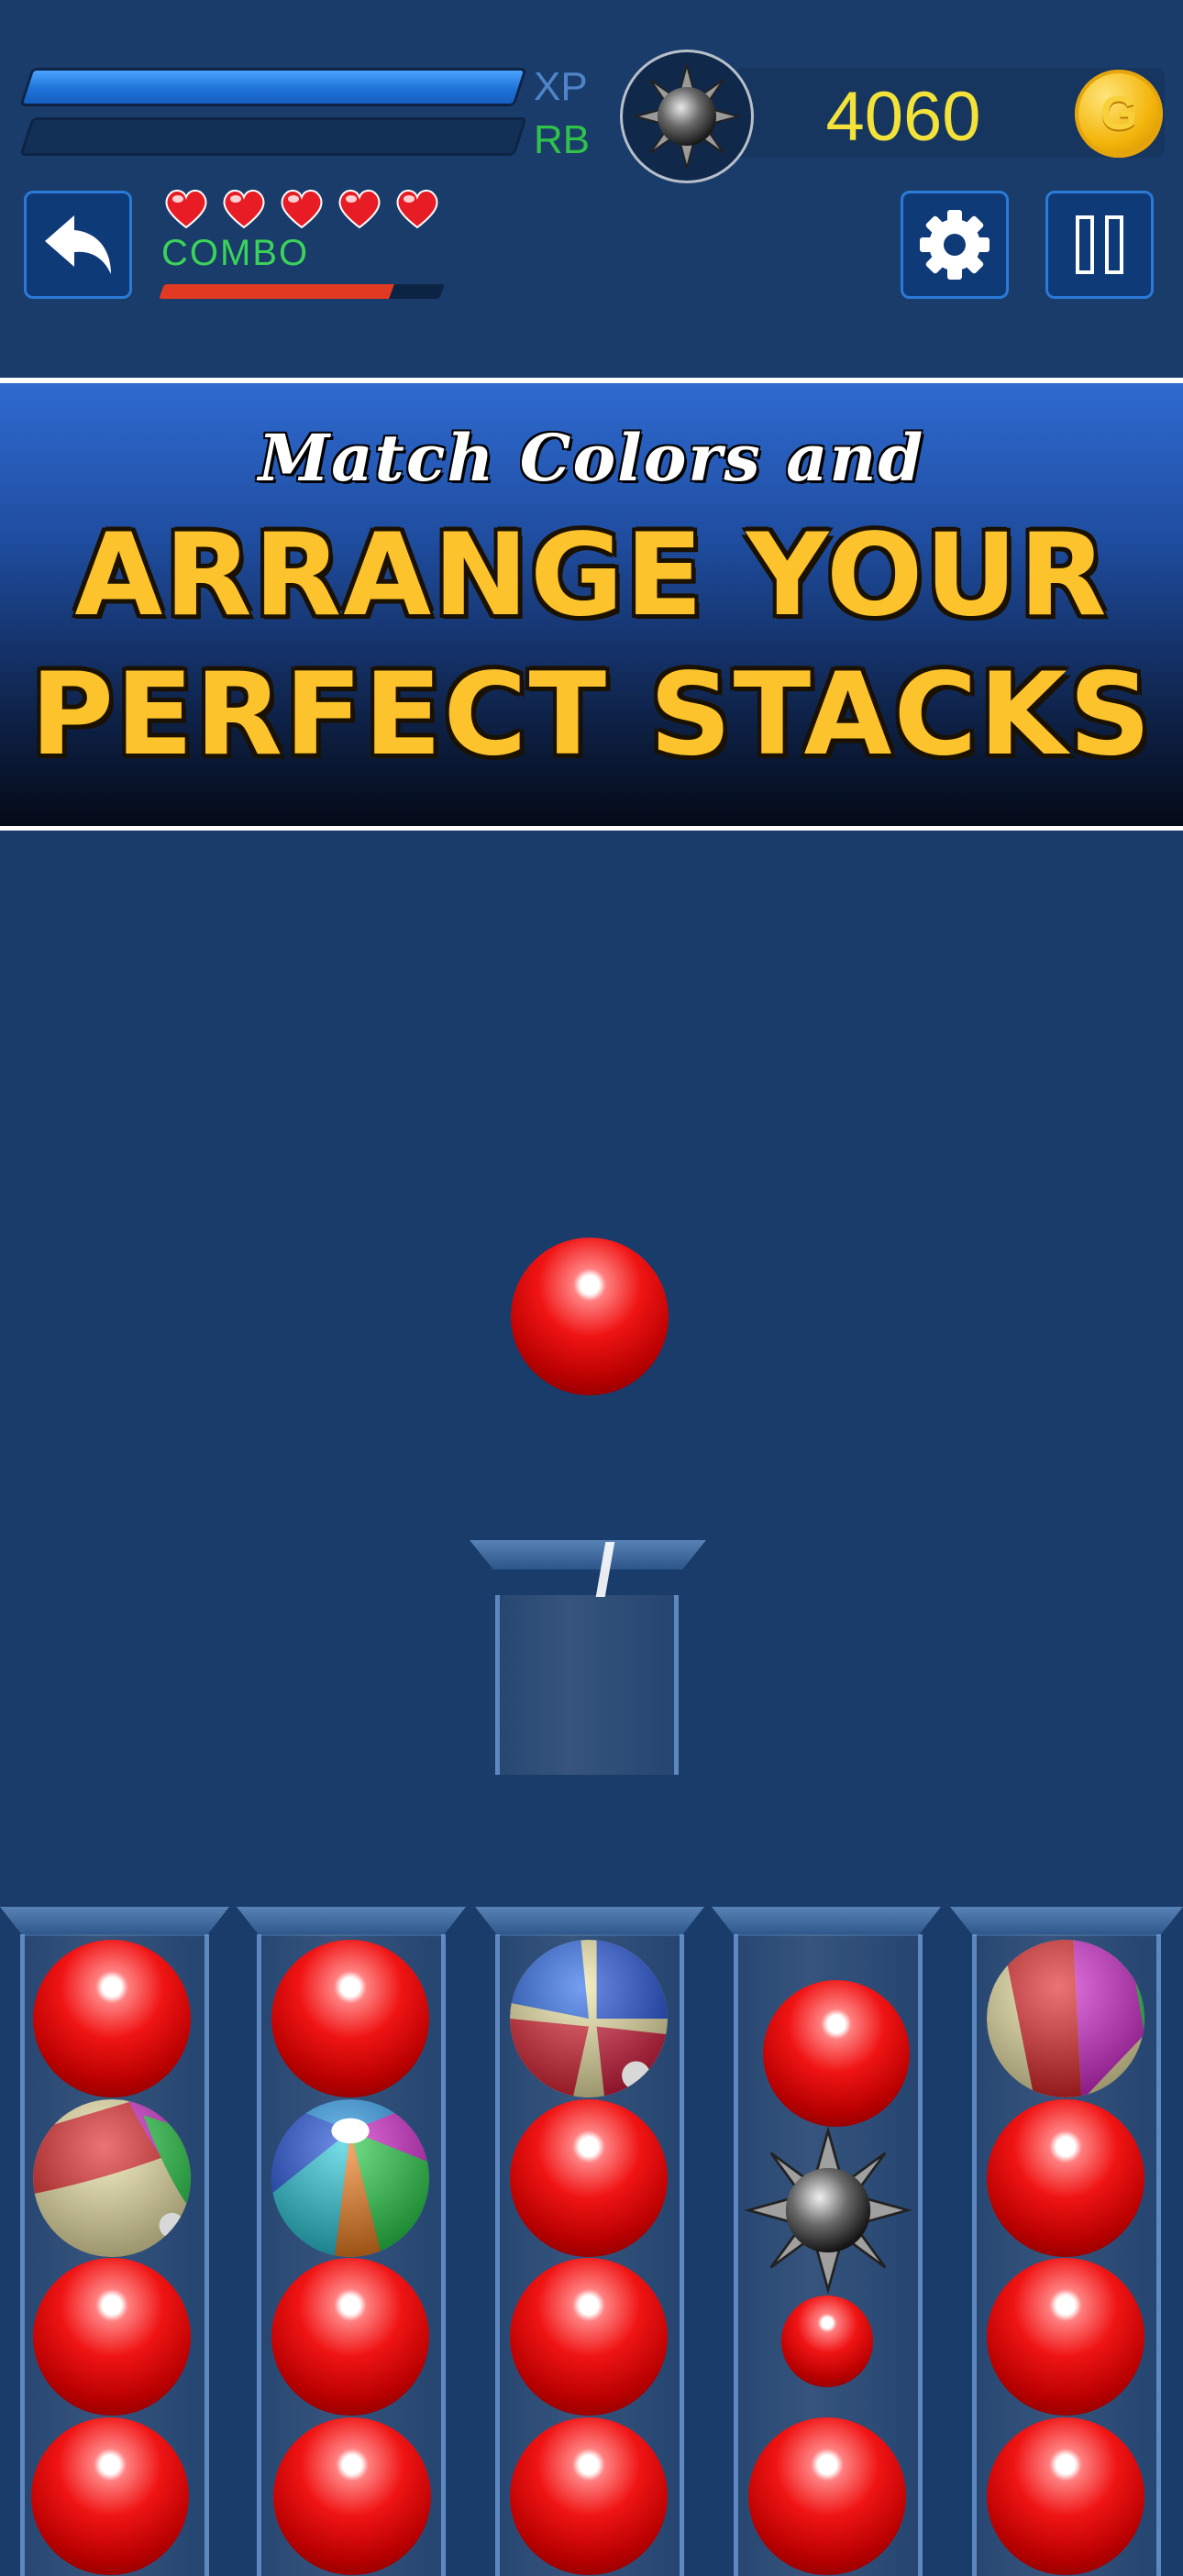 The width and height of the screenshot is (1183, 2576). I want to click on coin-count: 4060, so click(903, 117).